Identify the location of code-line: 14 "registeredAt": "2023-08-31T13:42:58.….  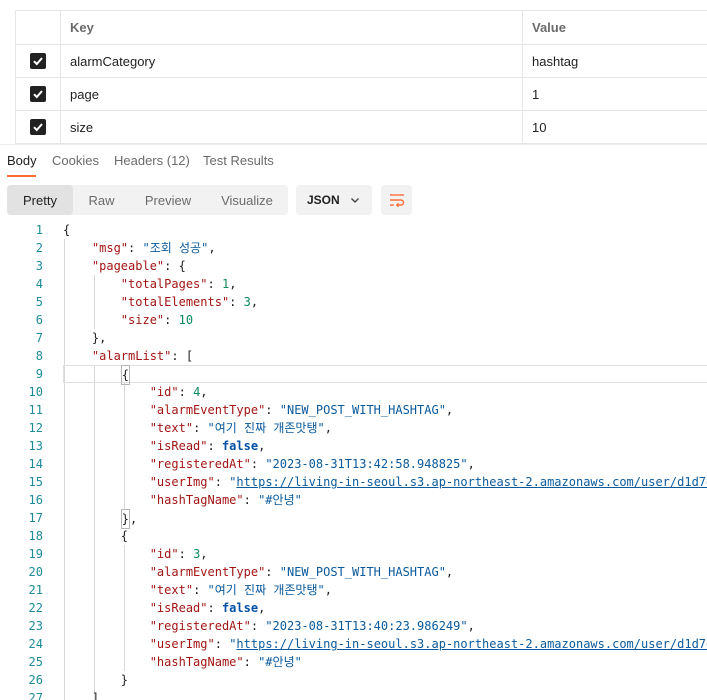
(251, 464).